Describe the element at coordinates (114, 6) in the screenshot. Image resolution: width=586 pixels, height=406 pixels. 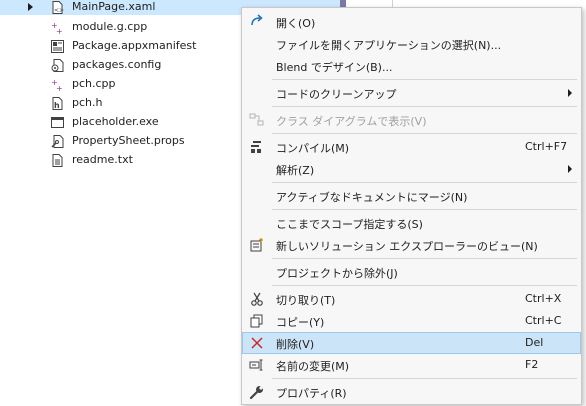
I see `file-name: MainPage.xaml` at that location.